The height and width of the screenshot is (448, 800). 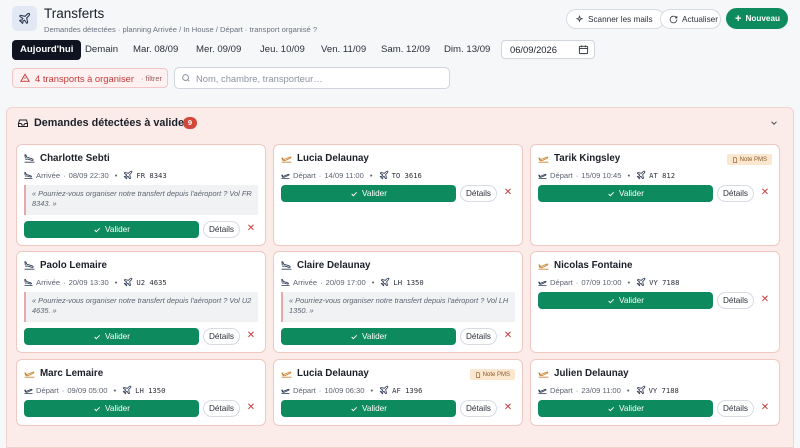 I want to click on transfer-time: 09/09 05:00, so click(x=87, y=390).